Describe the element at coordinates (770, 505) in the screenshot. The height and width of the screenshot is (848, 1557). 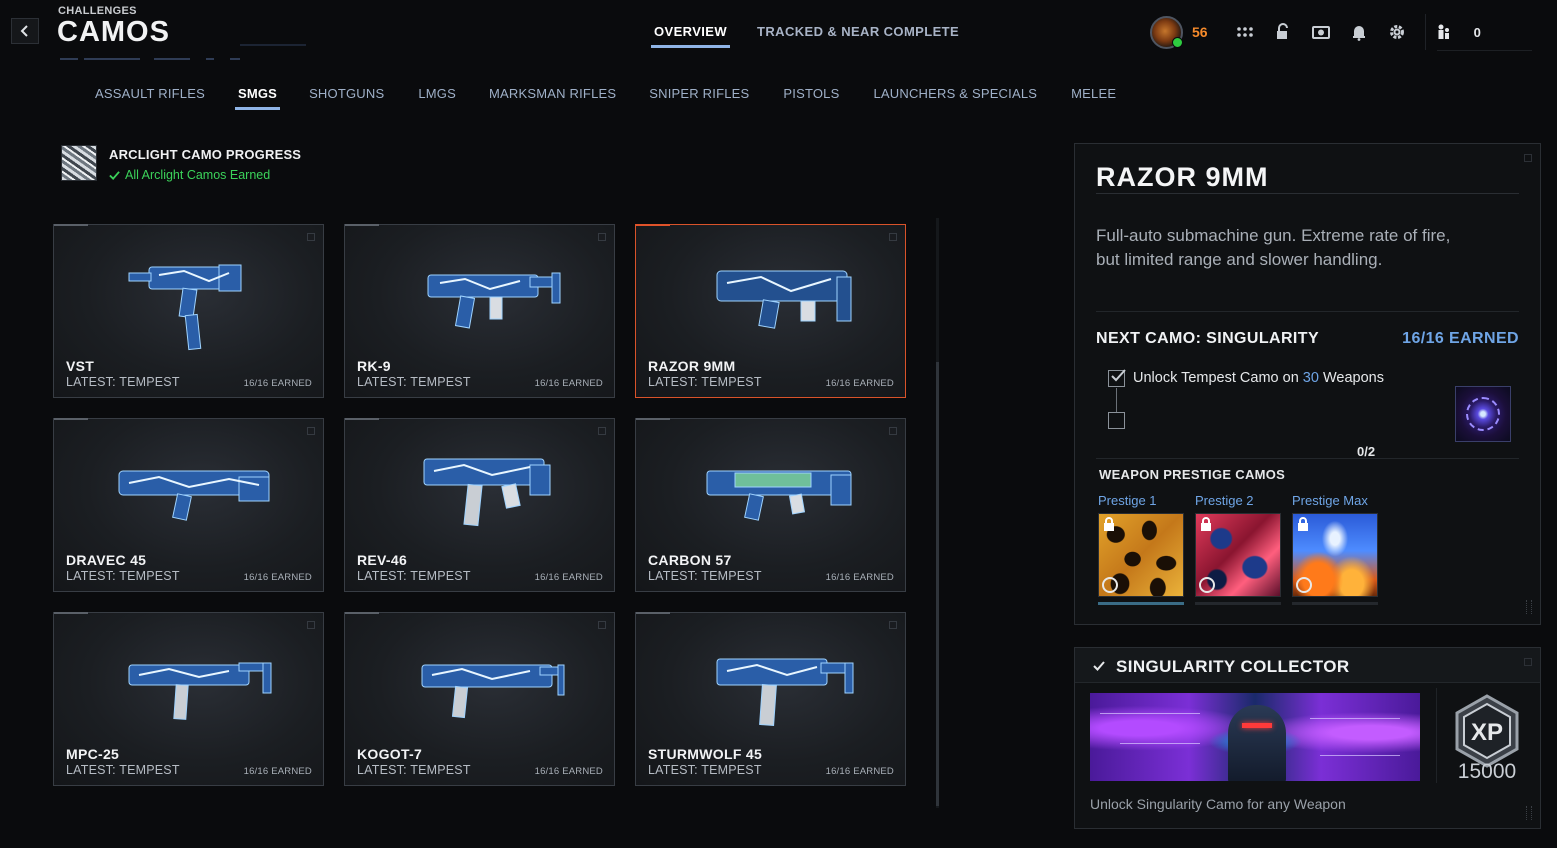
I see `weapon-card-carbon-57: CARBON 57 LATEST: TEMPEST 16/16 EARNED` at that location.